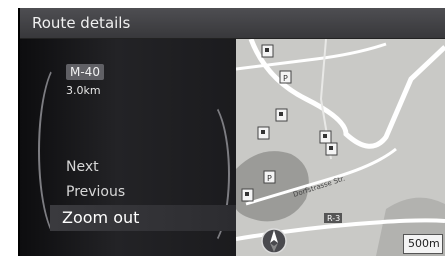  What do you see at coordinates (82, 167) in the screenshot?
I see `menu-item-next: Next` at bounding box center [82, 167].